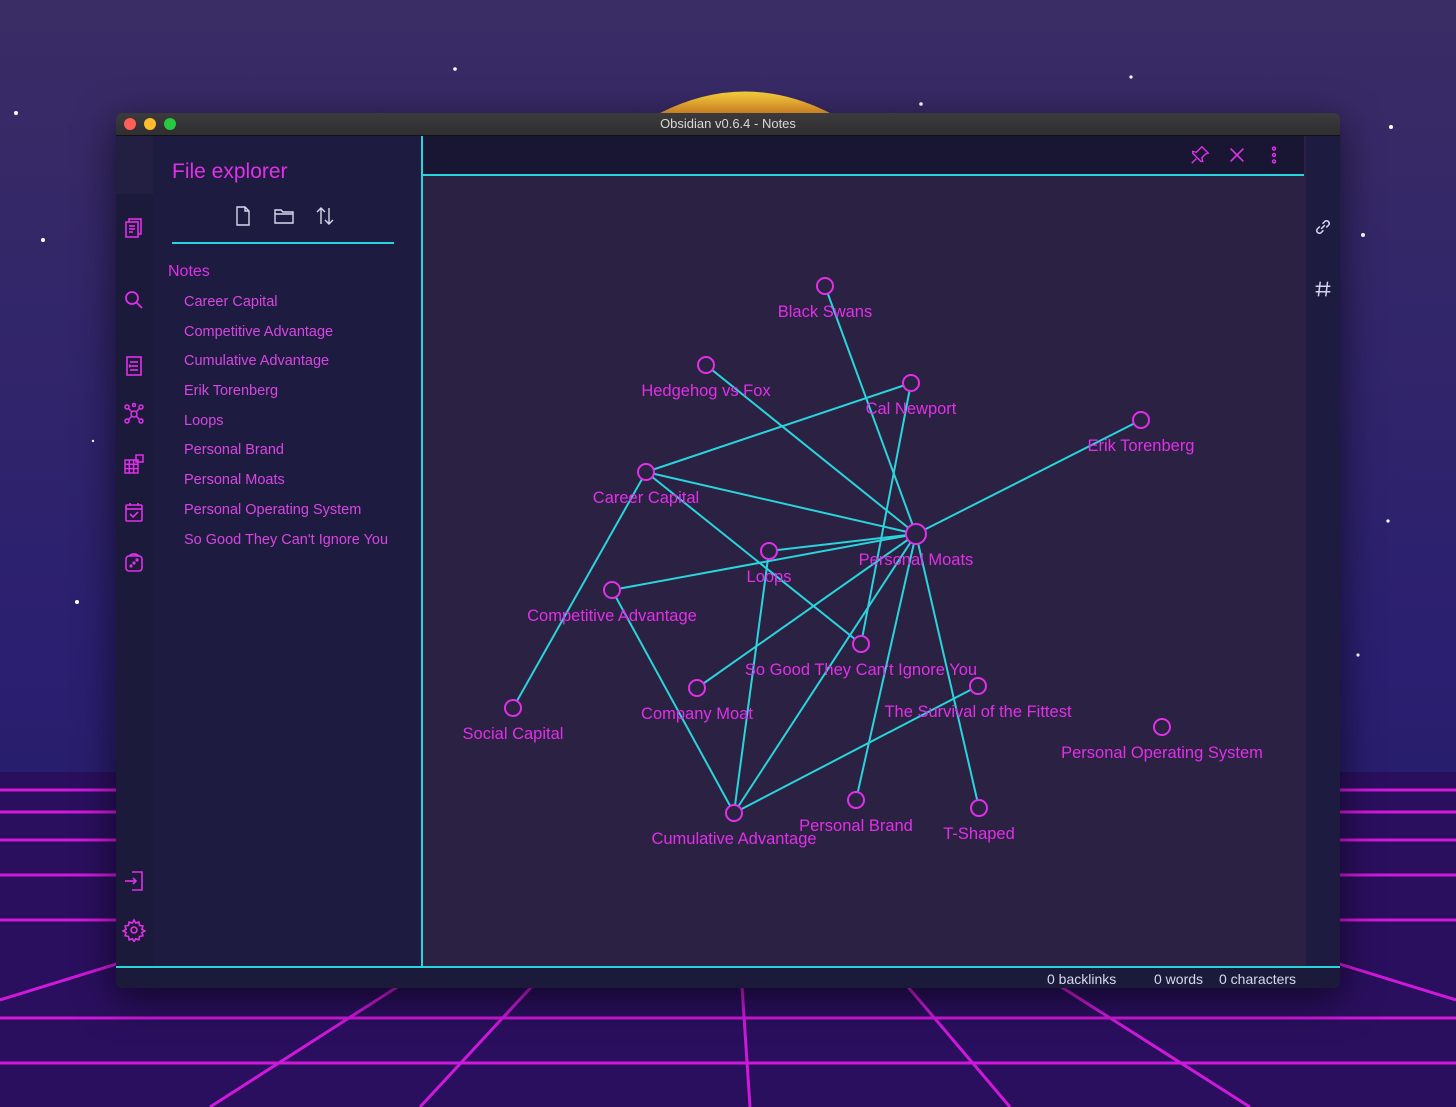  Describe the element at coordinates (856, 826) in the screenshot. I see `graph-node-label: Personal Brand` at that location.